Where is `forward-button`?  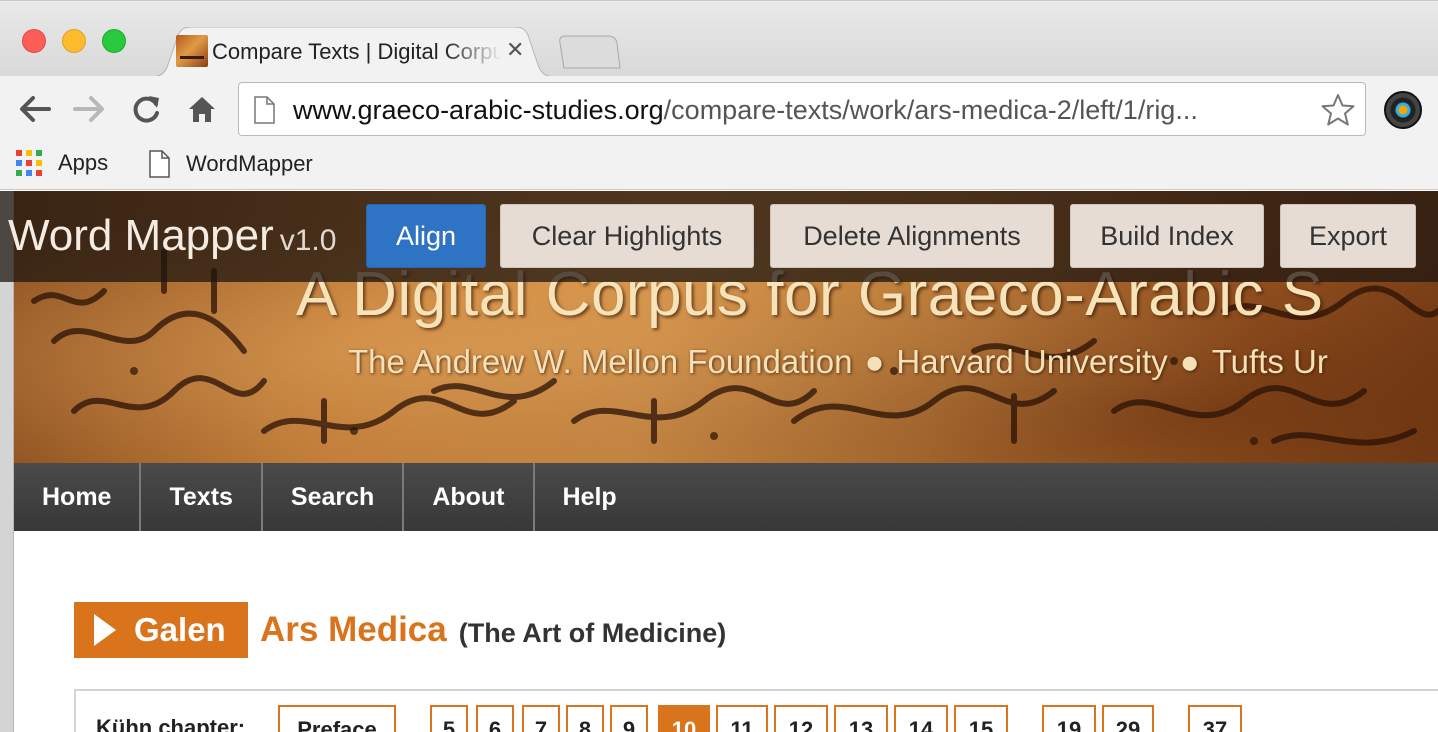 forward-button is located at coordinates (90, 109).